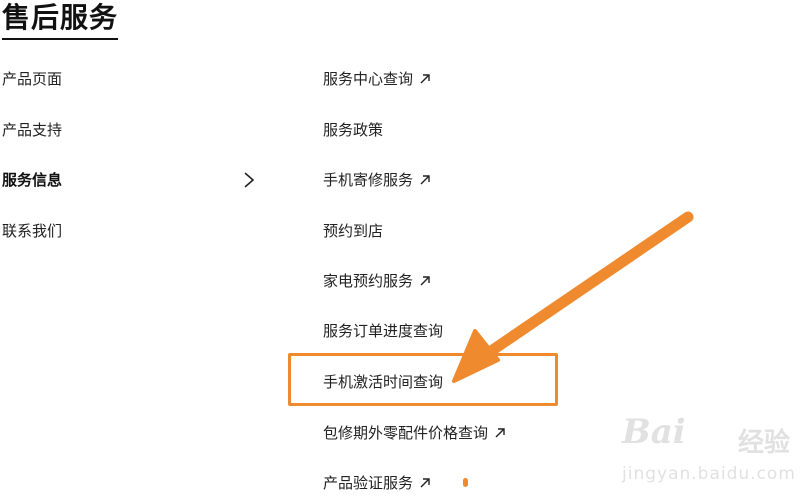  I want to click on menu-item-label: 包修期外零配件价格查询, so click(406, 433).